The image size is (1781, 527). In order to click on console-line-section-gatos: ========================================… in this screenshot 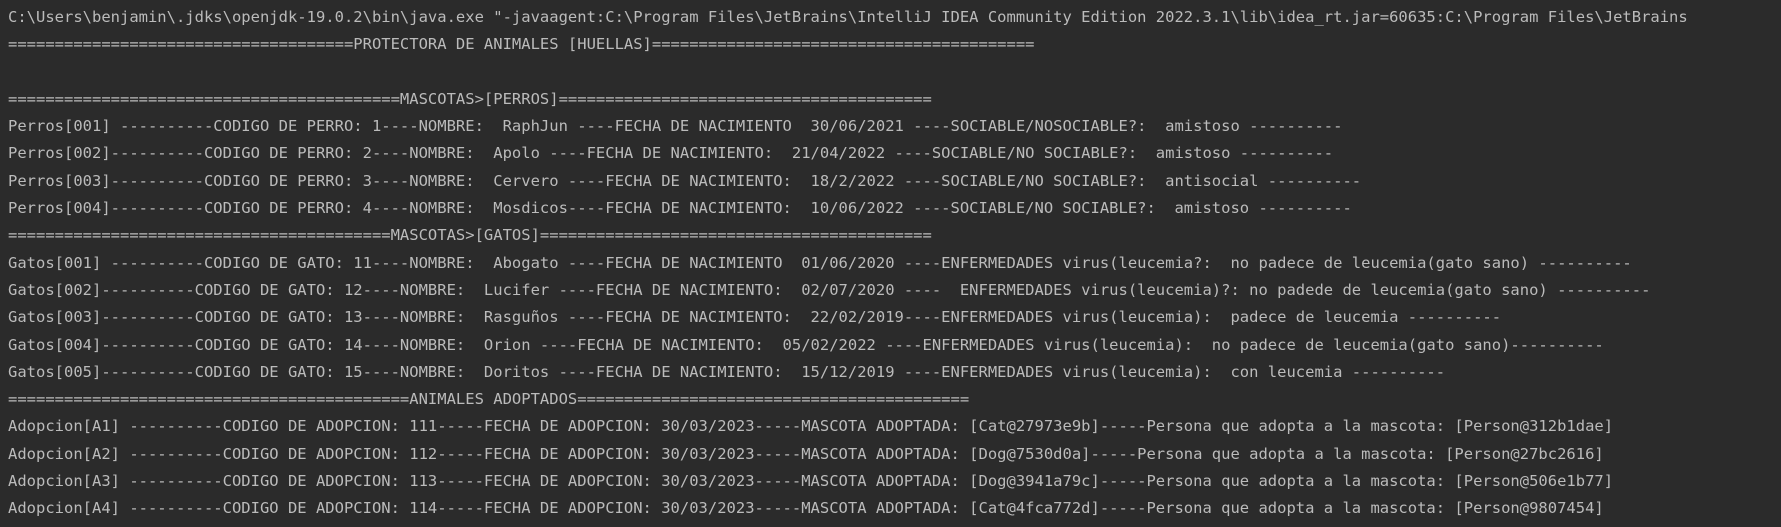, I will do `click(470, 235)`.